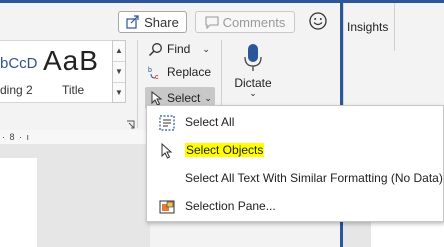 This screenshot has height=247, width=444. What do you see at coordinates (184, 98) in the screenshot?
I see `select-label: Select` at bounding box center [184, 98].